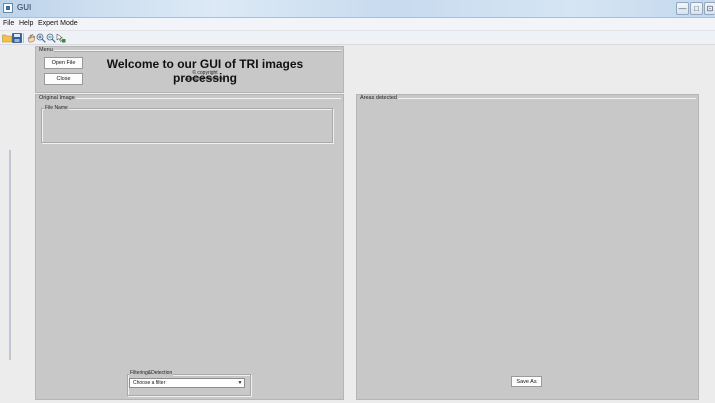 The height and width of the screenshot is (403, 715). Describe the element at coordinates (61, 38) in the screenshot. I see `data-cursor-icon` at that location.